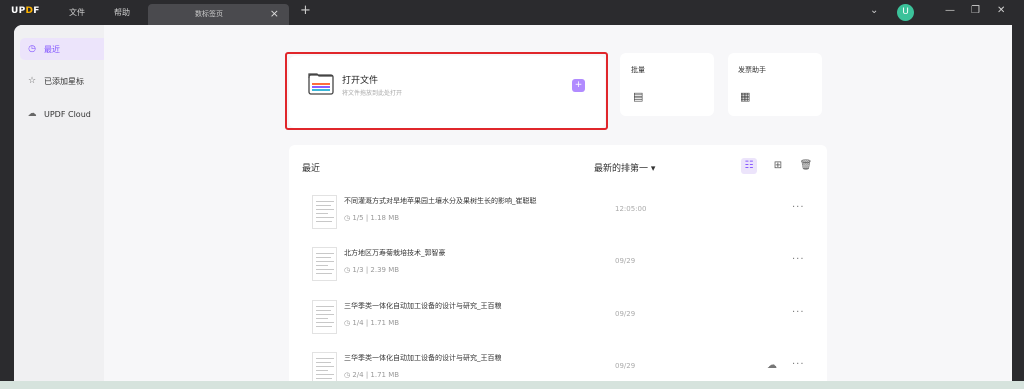 The image size is (1024, 389). I want to click on list-view-icon: ☷, so click(749, 166).